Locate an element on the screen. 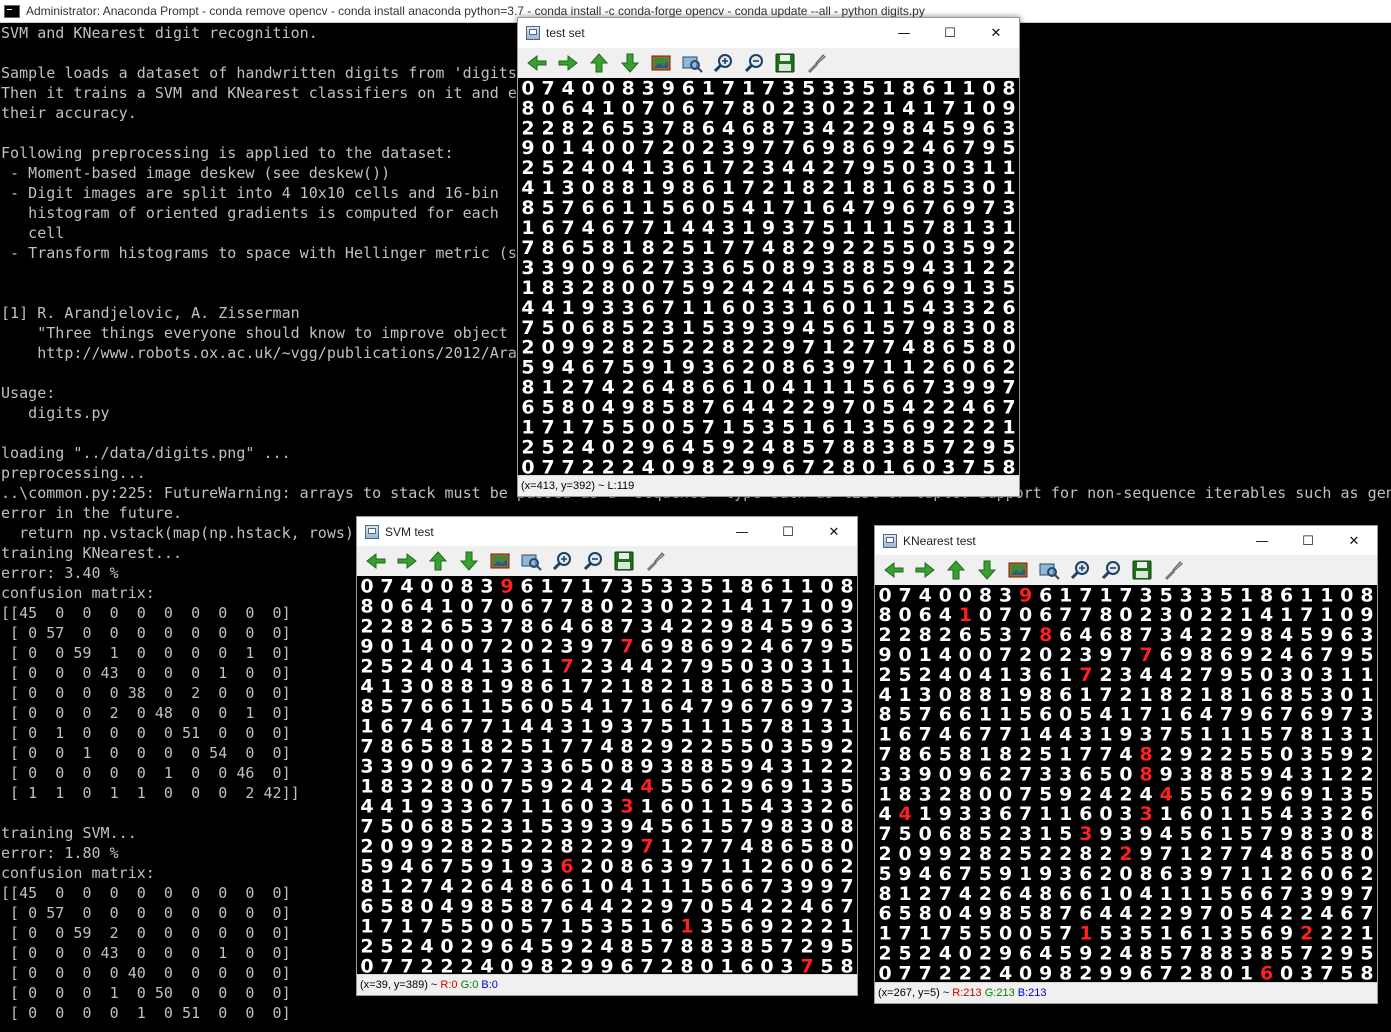 The width and height of the screenshot is (1391, 1032). window-titlebar: KNearest test — ☐ ✕ is located at coordinates (1126, 541).